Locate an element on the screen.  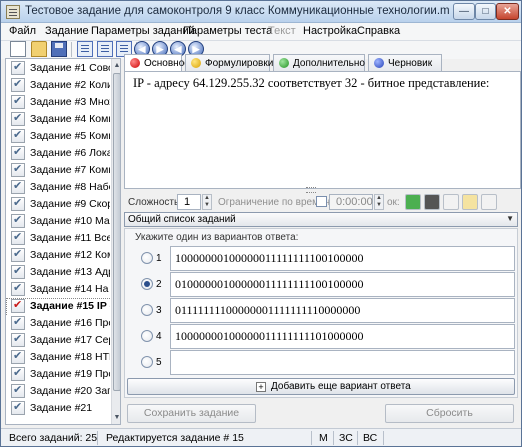
task-list-item: Задание #4 Компьют is located at coordinates (58, 119).